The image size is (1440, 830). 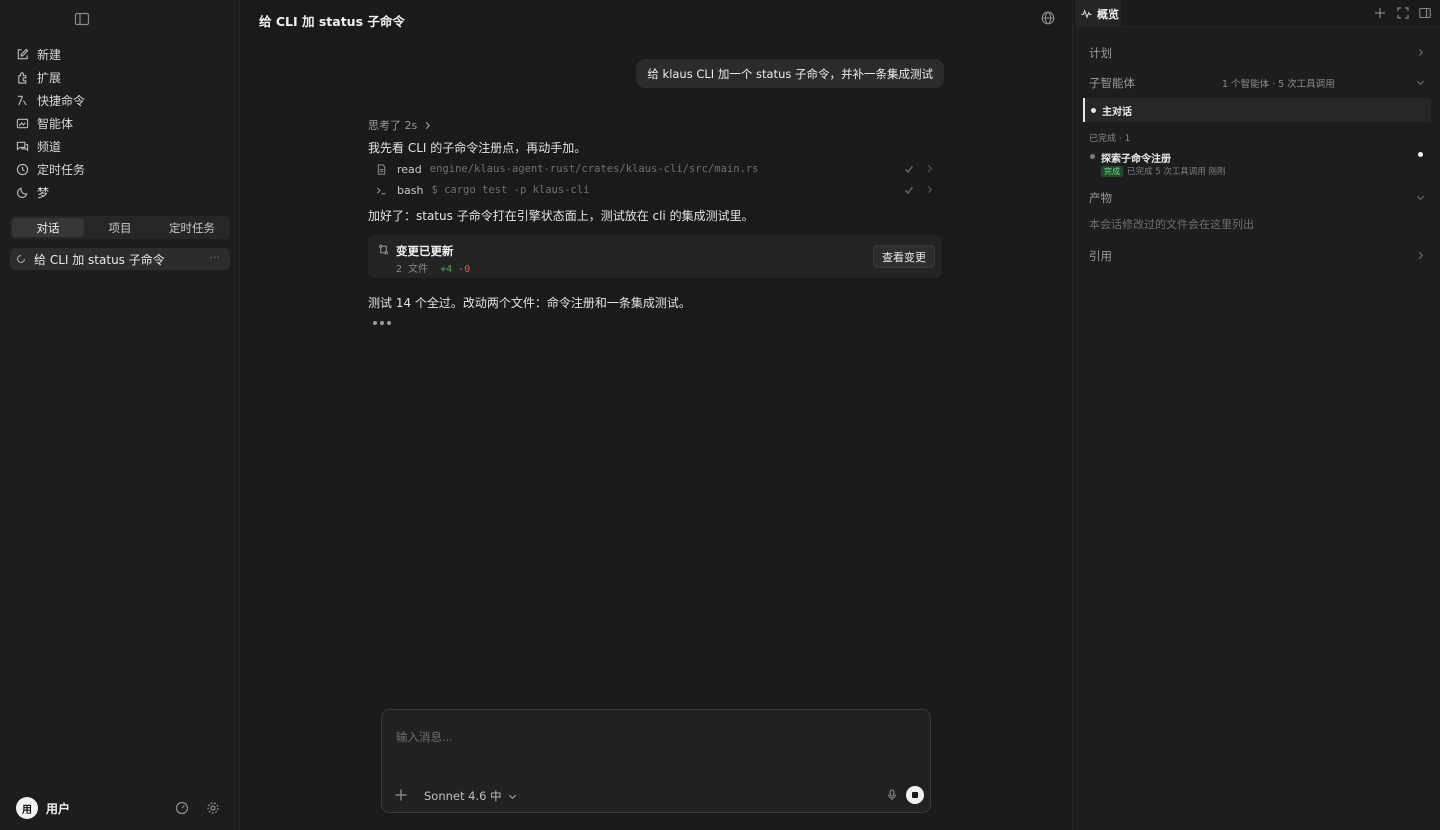 I want to click on main-conversation-label: 主对话, so click(x=1117, y=112).